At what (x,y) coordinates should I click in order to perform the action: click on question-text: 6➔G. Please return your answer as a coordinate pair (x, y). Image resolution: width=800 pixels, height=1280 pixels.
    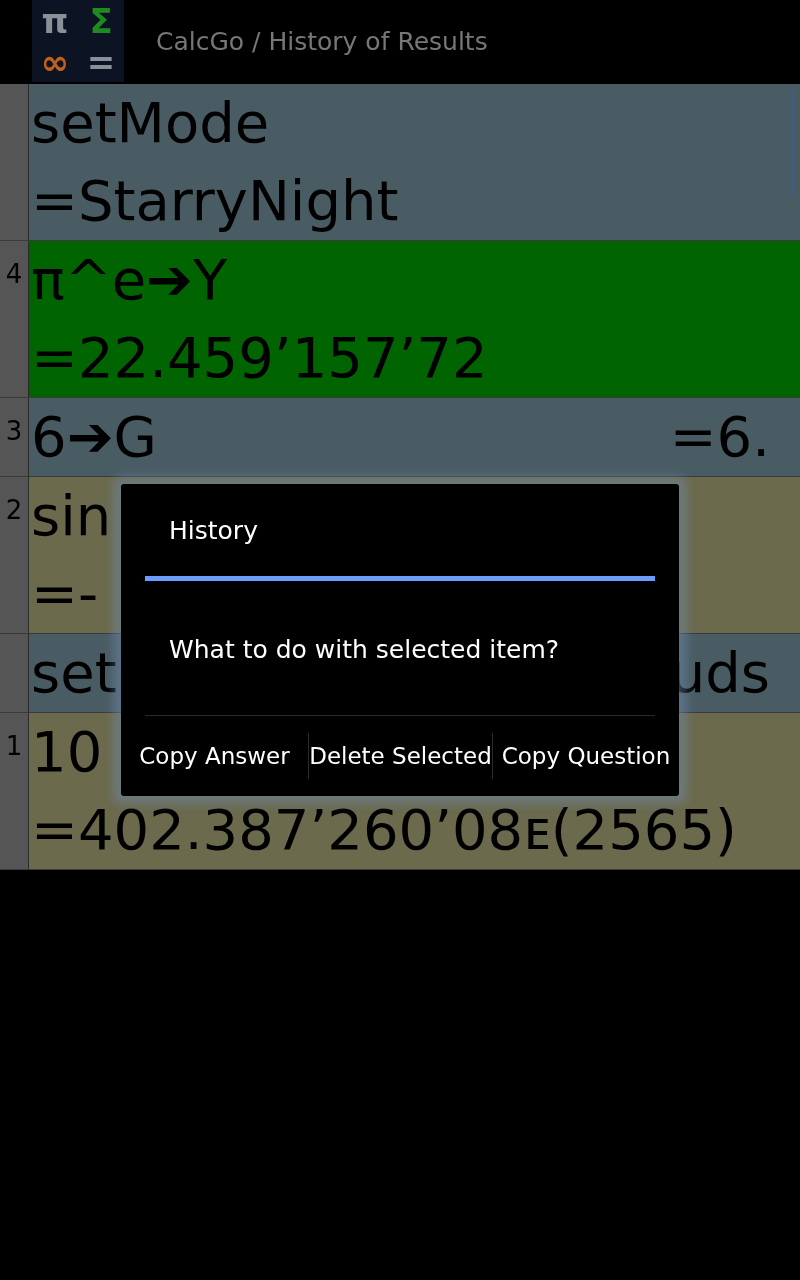
    Looking at the image, I should click on (94, 437).